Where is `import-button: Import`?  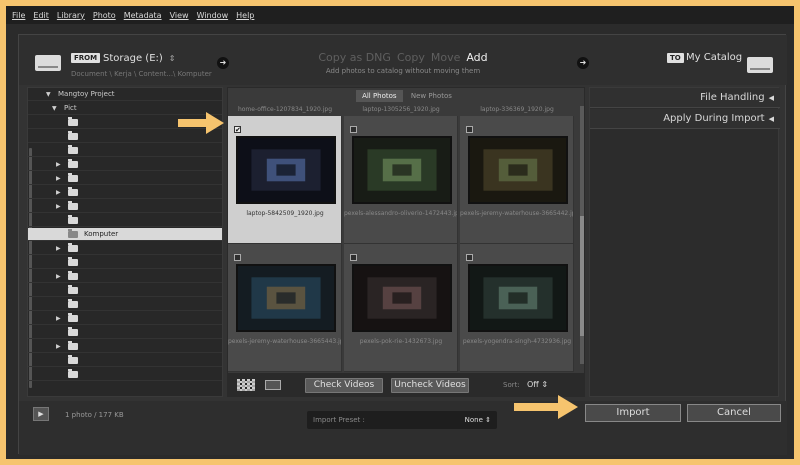 import-button: Import is located at coordinates (633, 413).